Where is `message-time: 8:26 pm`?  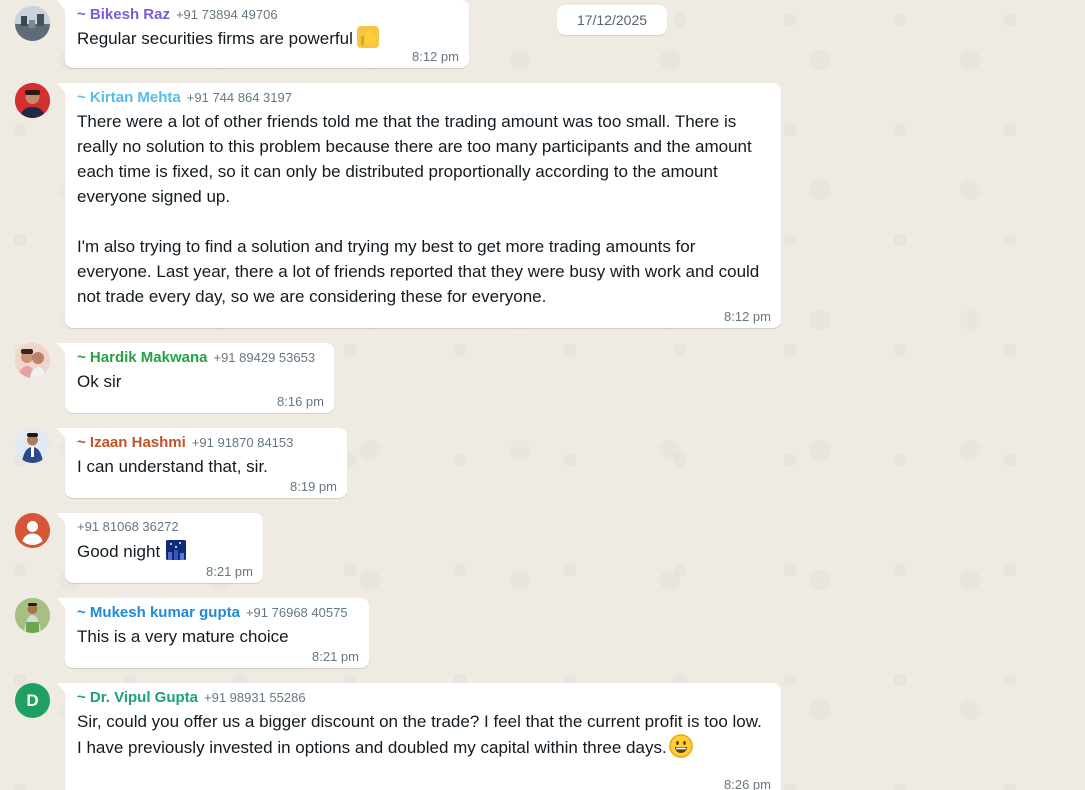
message-time: 8:26 pm is located at coordinates (747, 783).